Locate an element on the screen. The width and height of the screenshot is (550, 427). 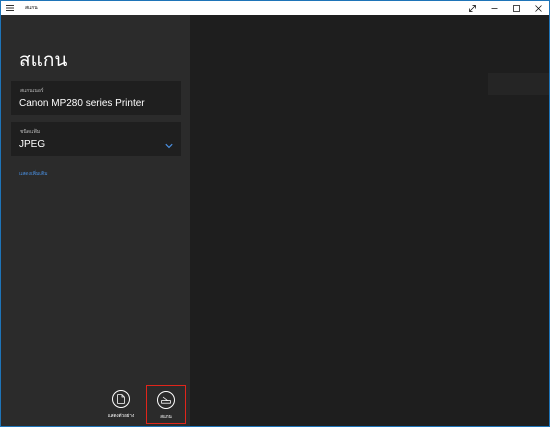
scanner-caption: สแกนเนอร์ is located at coordinates (32, 91).